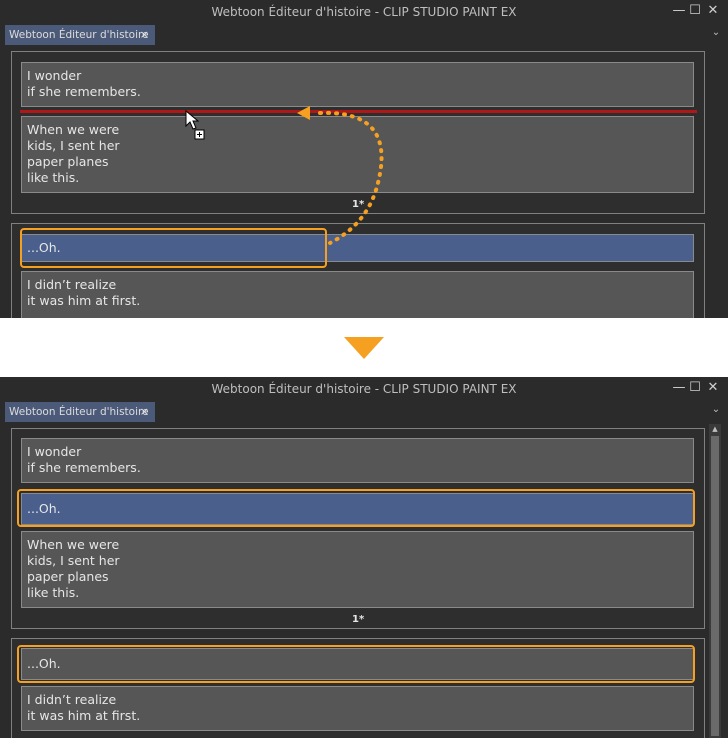 Image resolution: width=728 pixels, height=738 pixels. Describe the element at coordinates (356, 664) in the screenshot. I see `original-cell-highlight` at that location.